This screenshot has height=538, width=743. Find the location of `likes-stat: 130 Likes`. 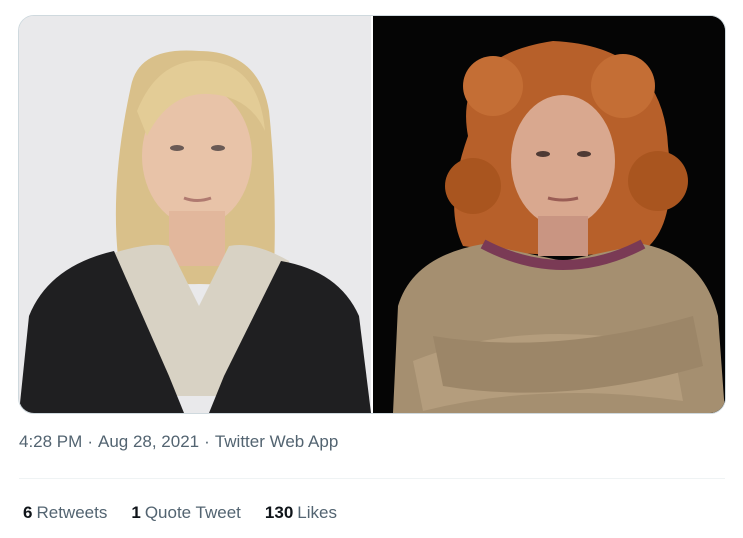

likes-stat: 130 Likes is located at coordinates (301, 513).